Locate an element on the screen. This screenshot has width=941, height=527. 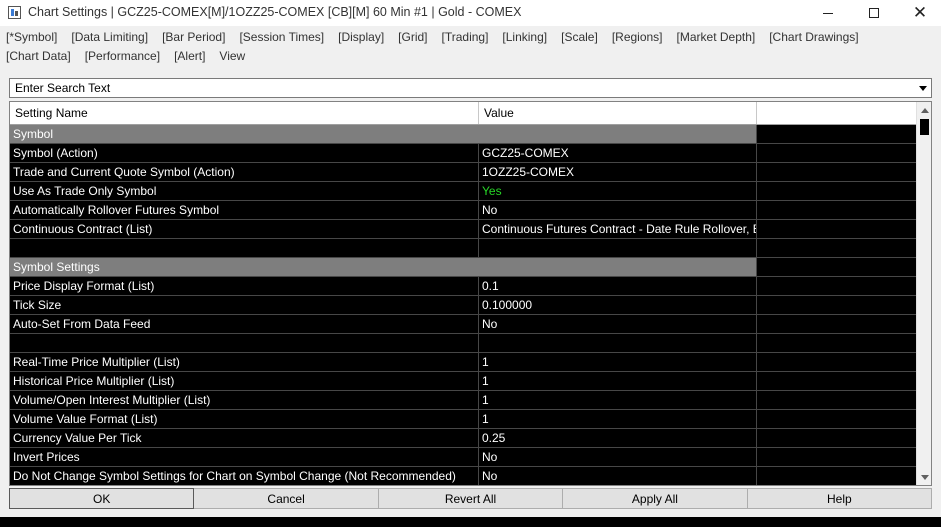
tab-display: [Display] is located at coordinates (361, 37).